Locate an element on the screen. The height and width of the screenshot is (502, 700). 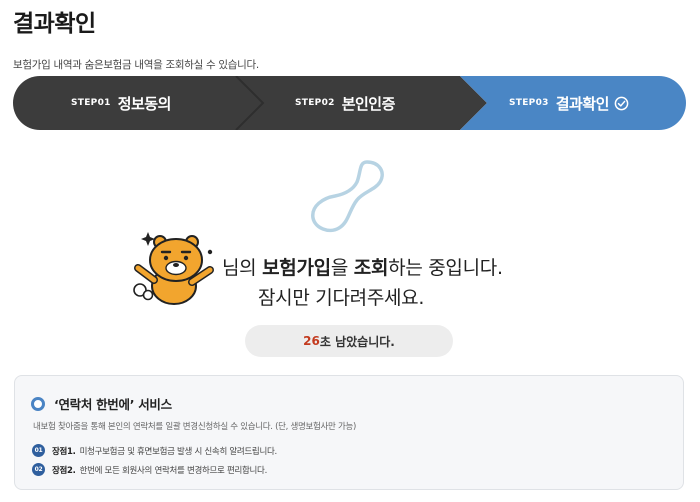
step-progress-bar: STEP01 정보동의 STEP02 본인인증 STEP03 결과확인 is located at coordinates (349, 103).